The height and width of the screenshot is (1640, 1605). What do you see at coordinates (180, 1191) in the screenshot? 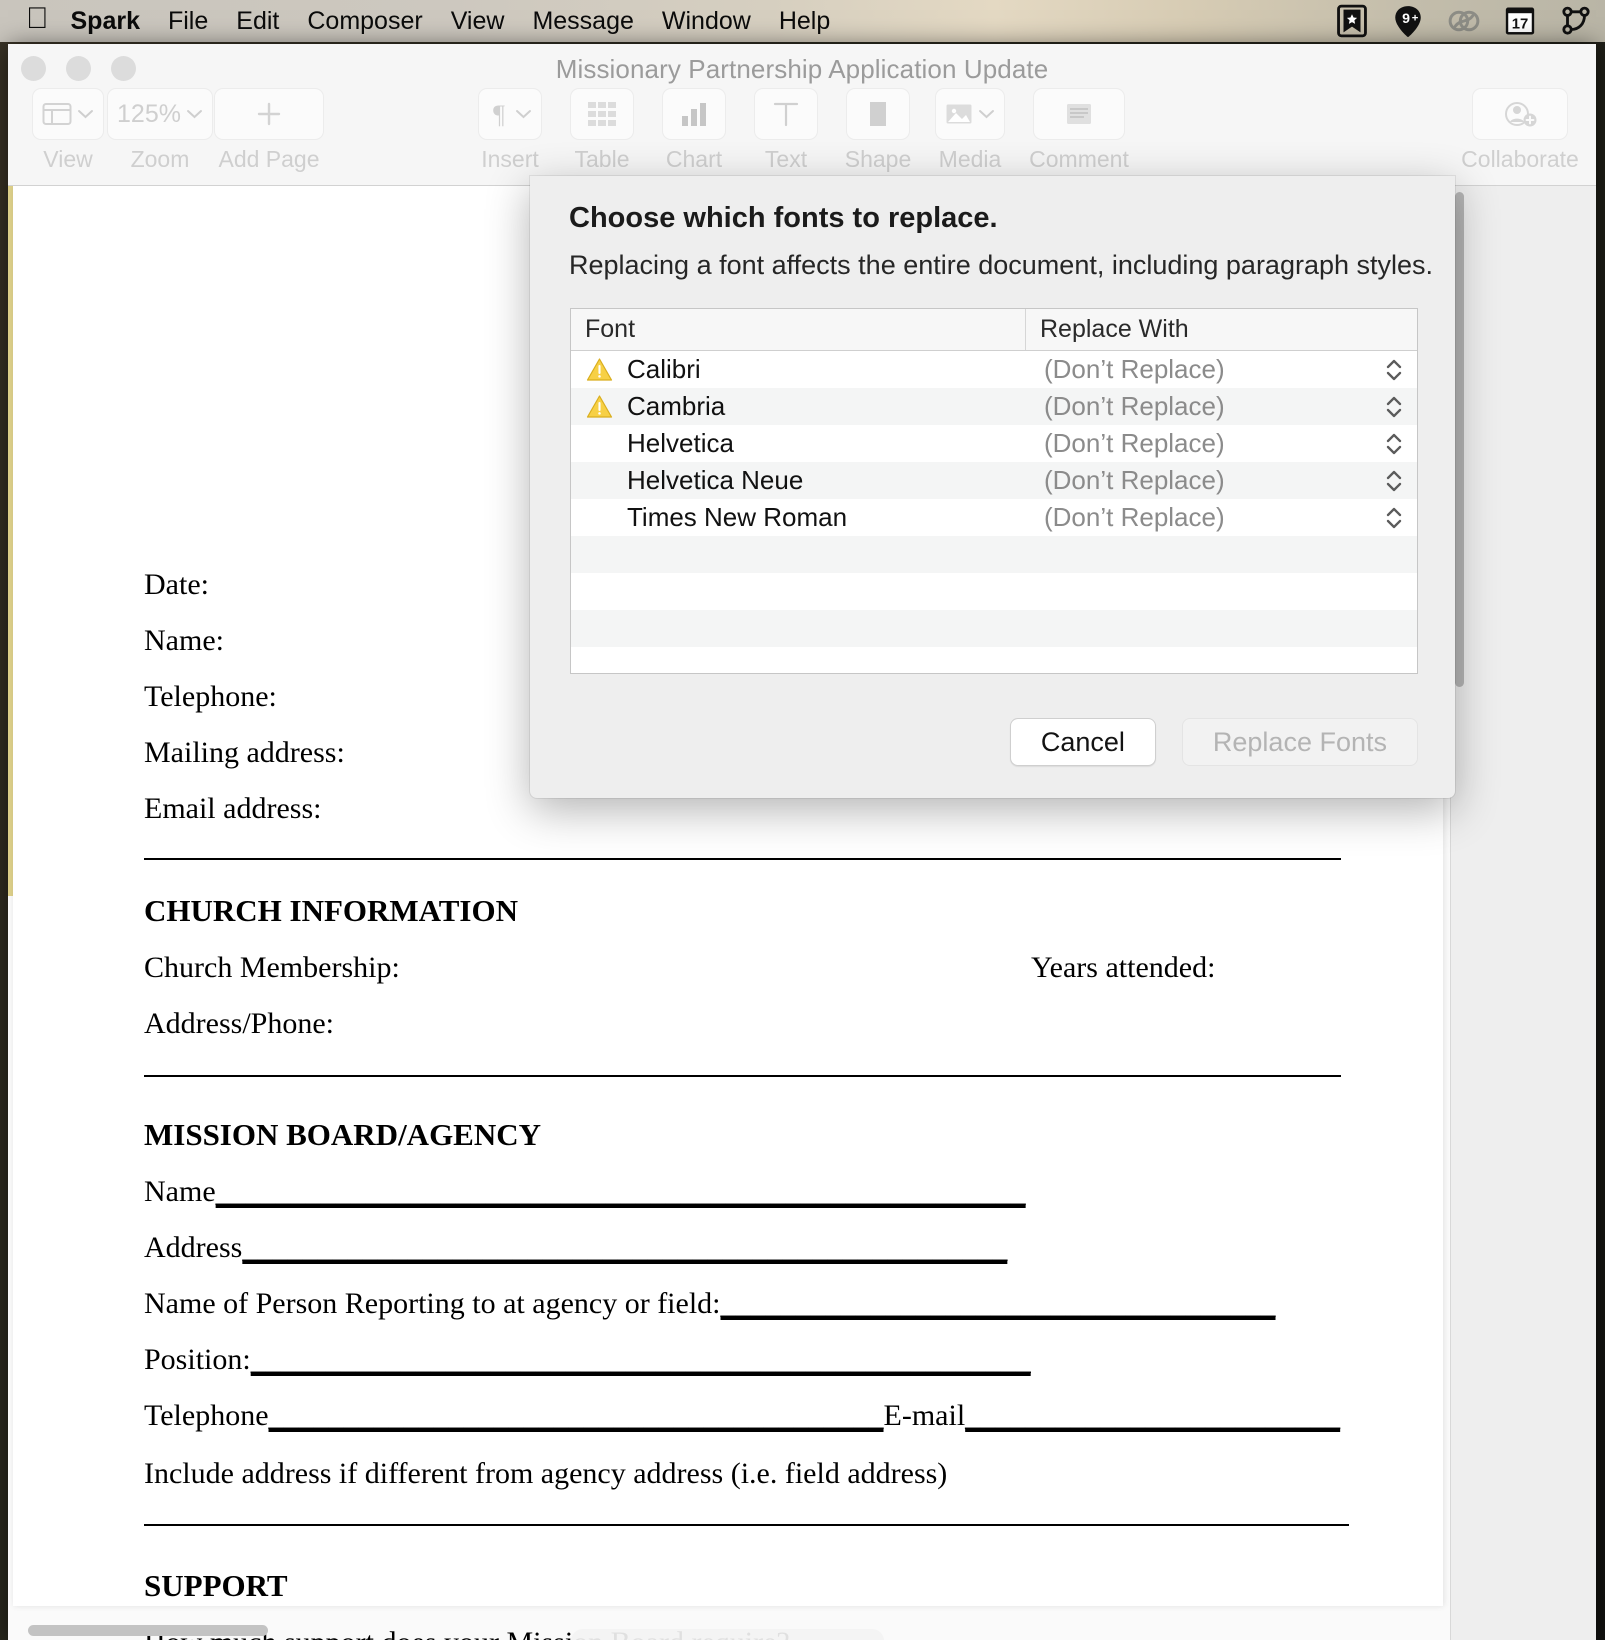
I see `doc-field-mission-name-label: Name` at bounding box center [180, 1191].